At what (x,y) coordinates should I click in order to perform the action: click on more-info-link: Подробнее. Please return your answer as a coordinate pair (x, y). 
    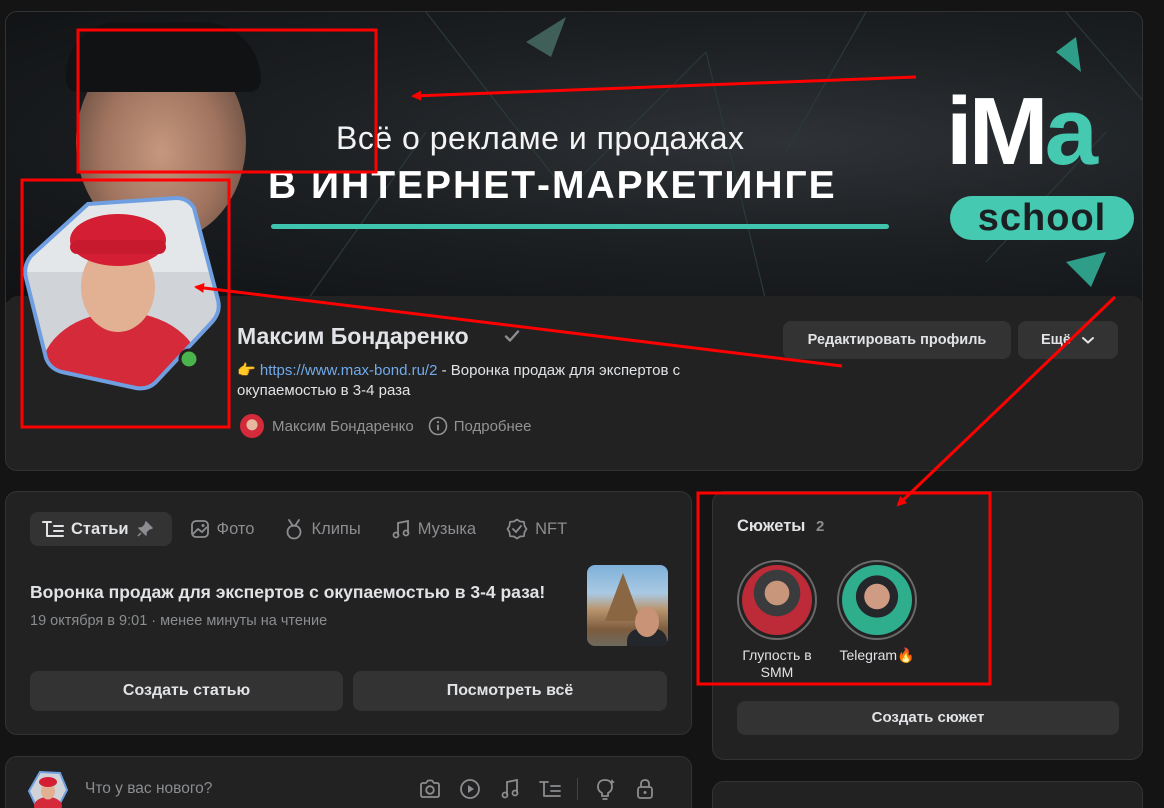
    Looking at the image, I should click on (493, 426).